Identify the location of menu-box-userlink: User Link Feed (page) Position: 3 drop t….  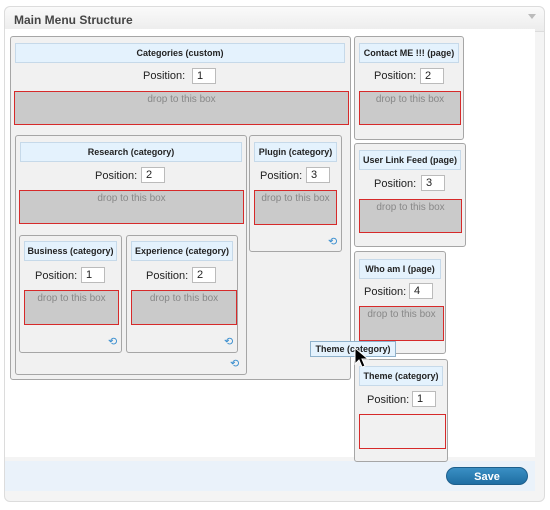
(410, 195).